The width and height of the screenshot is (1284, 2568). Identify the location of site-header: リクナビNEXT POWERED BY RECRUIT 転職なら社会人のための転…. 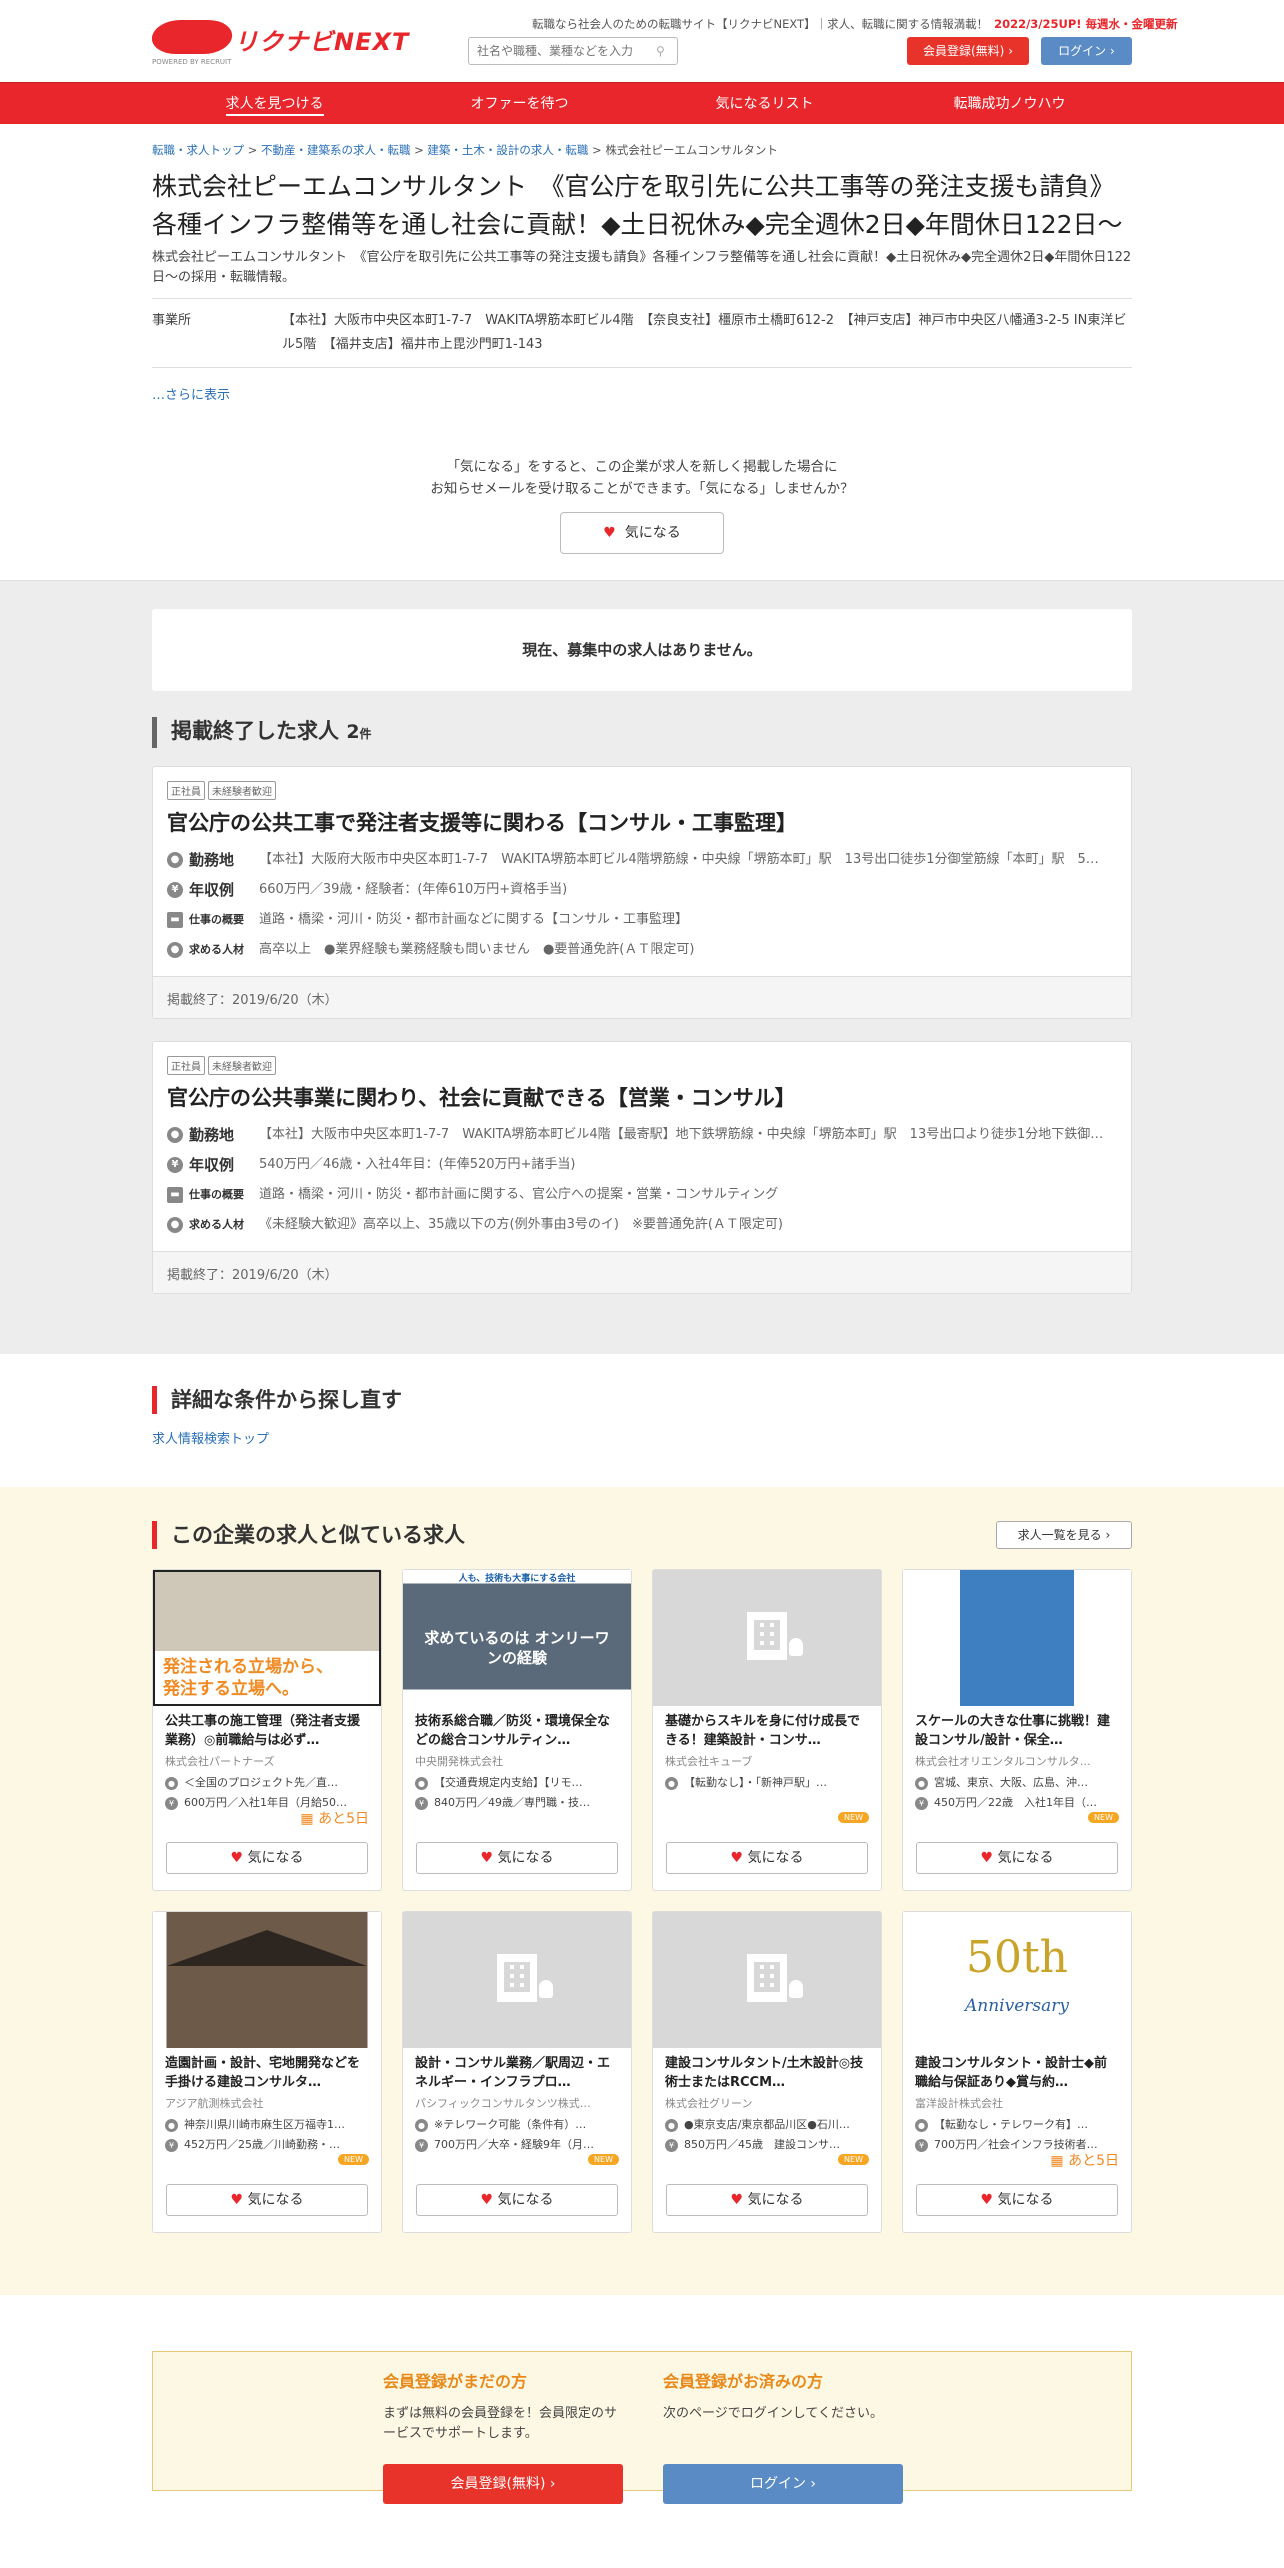
(663, 41).